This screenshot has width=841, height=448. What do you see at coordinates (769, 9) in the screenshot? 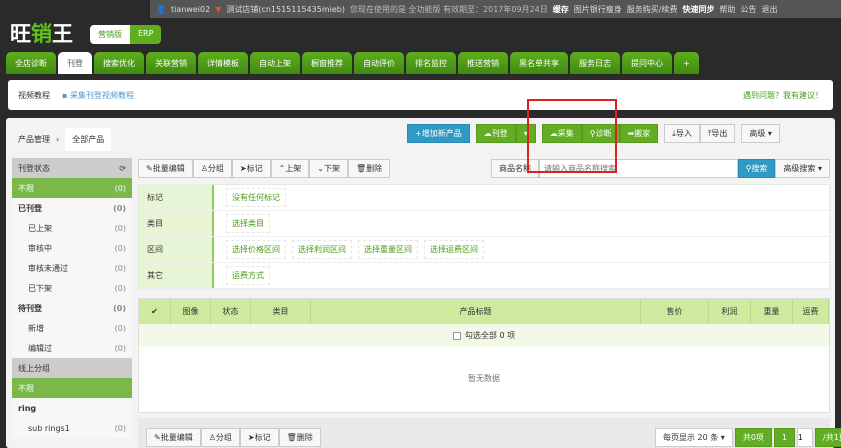
I see `top-link: 退出` at bounding box center [769, 9].